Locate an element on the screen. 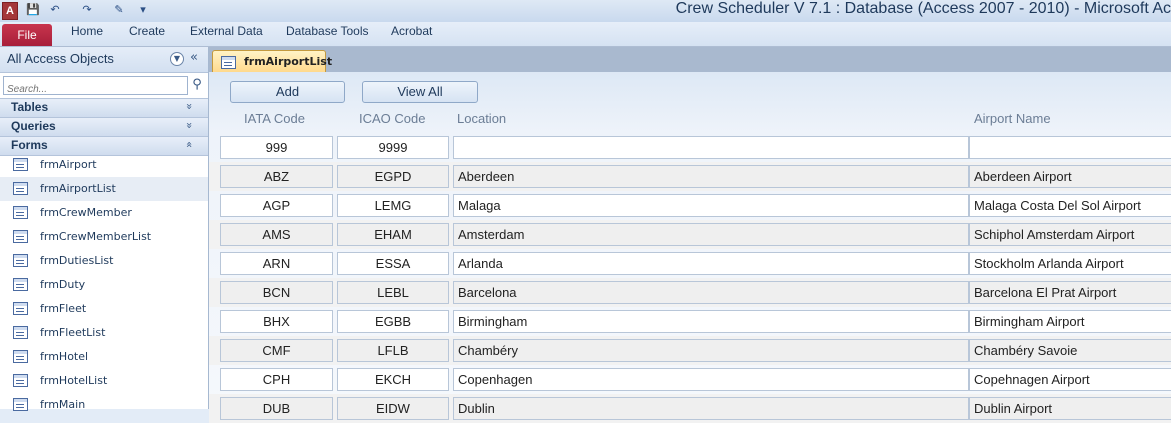 This screenshot has width=1171, height=423. icao-code-field: 9999 is located at coordinates (393, 147).